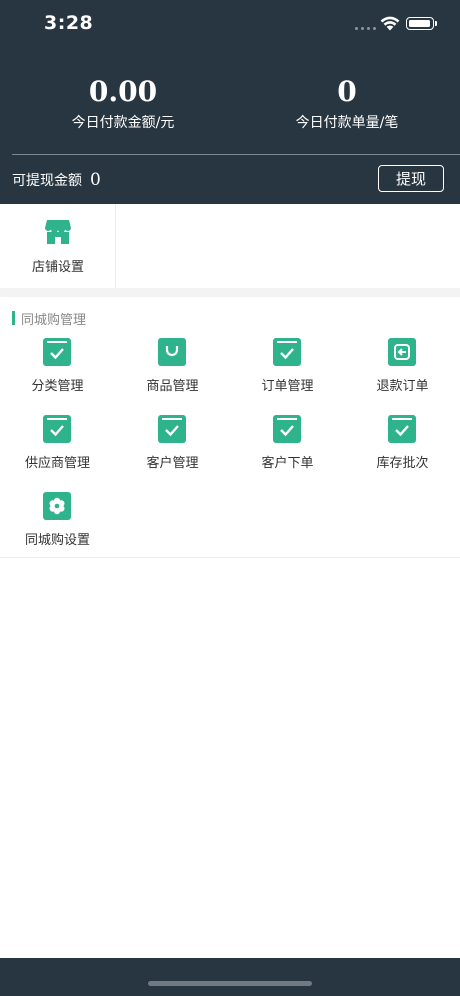 This screenshot has width=460, height=996. What do you see at coordinates (57, 386) in the screenshot?
I see `menu-item-label: 分类管理` at bounding box center [57, 386].